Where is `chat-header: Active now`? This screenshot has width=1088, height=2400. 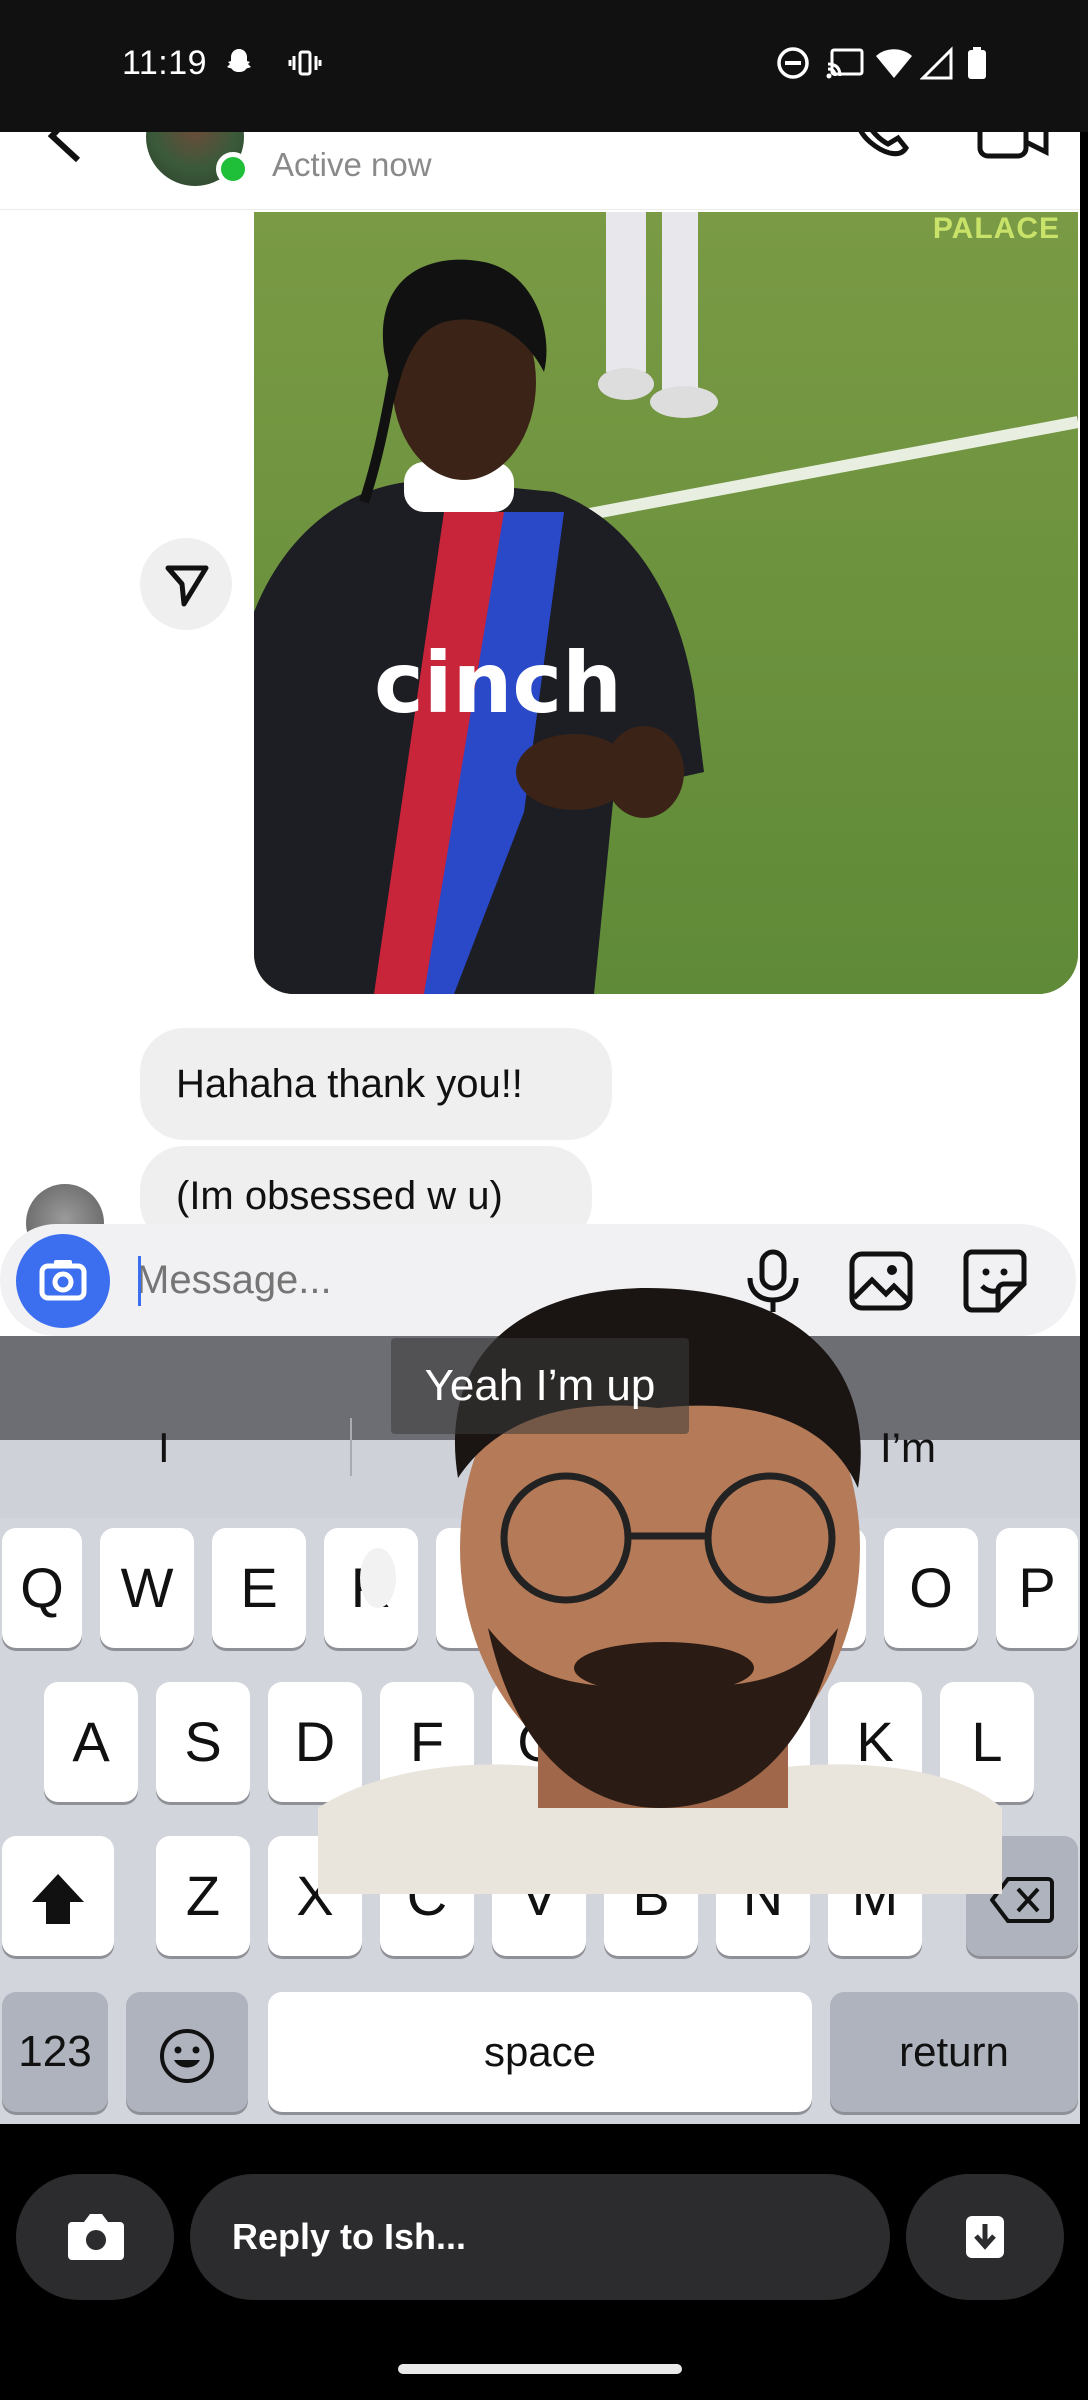 chat-header: Active now is located at coordinates (540, 171).